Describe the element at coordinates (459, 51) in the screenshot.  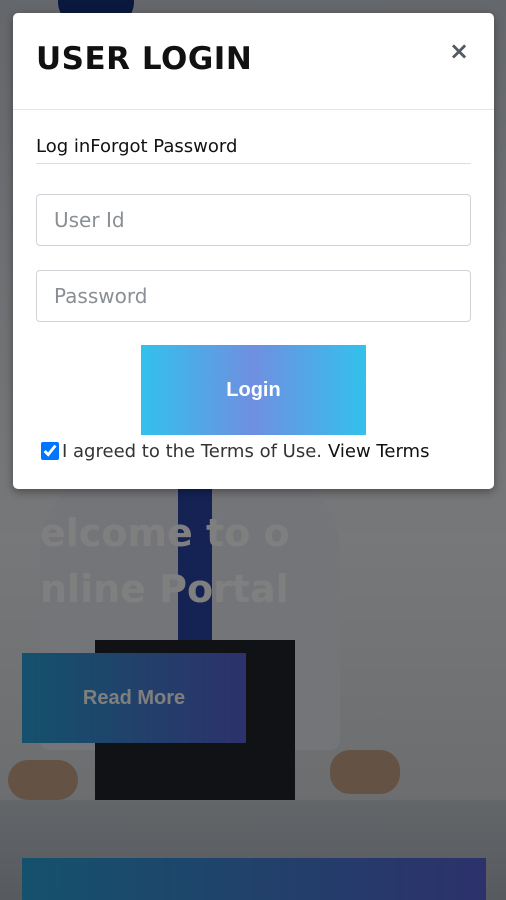
I see `close-icon: ×` at that location.